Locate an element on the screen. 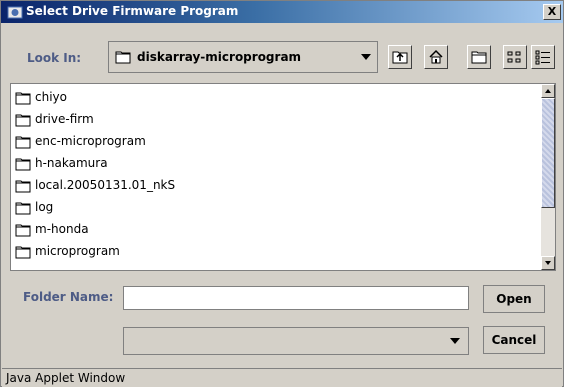  list-item-label: enc-microprogram is located at coordinates (90, 141).